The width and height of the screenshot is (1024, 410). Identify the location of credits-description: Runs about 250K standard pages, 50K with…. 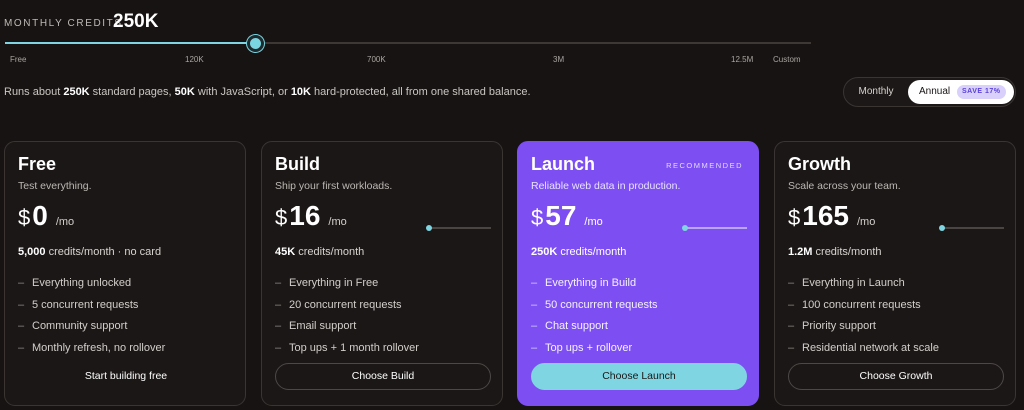
(267, 92).